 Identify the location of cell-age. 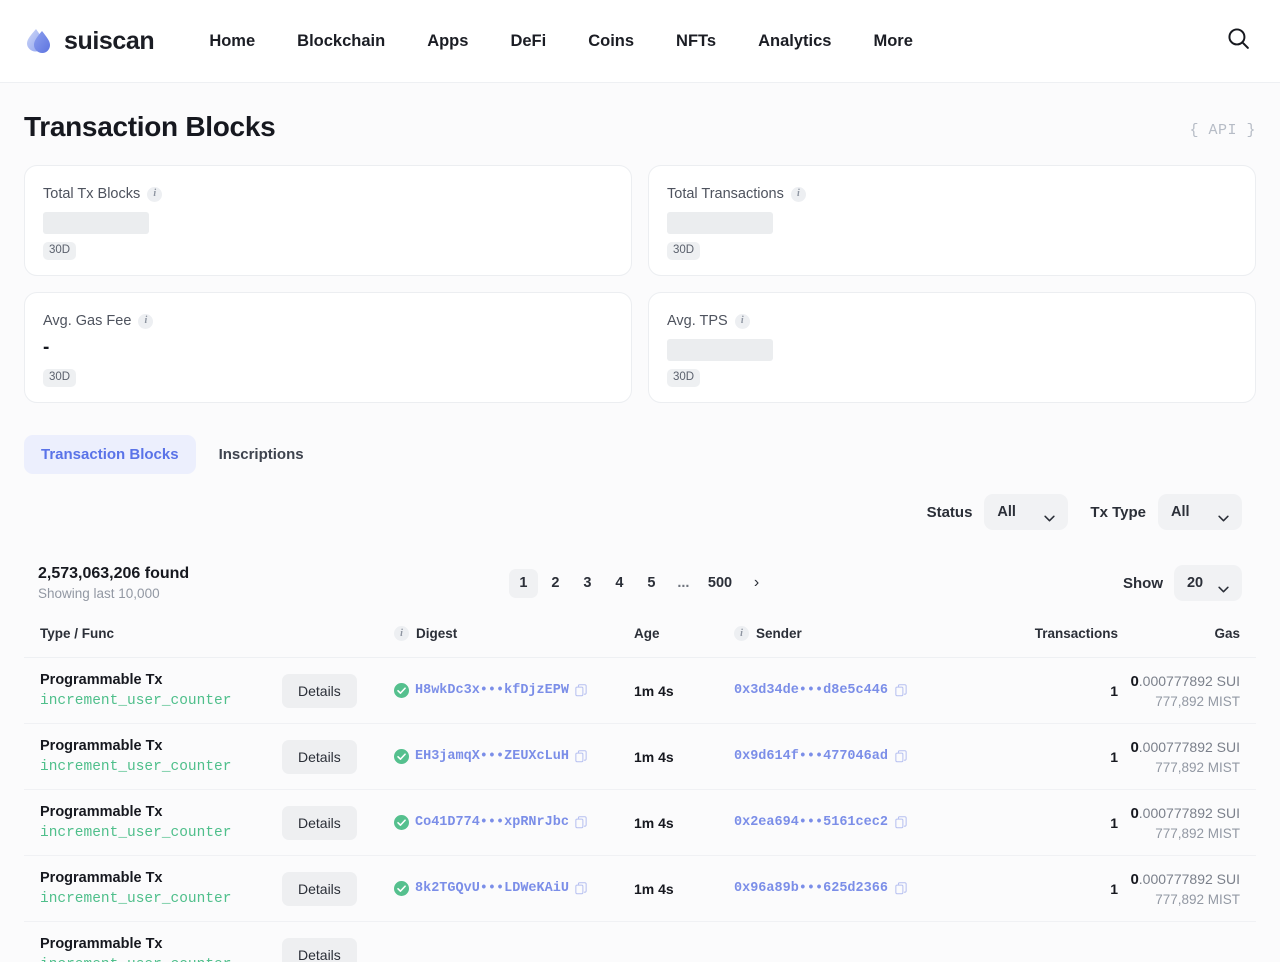
(684, 941).